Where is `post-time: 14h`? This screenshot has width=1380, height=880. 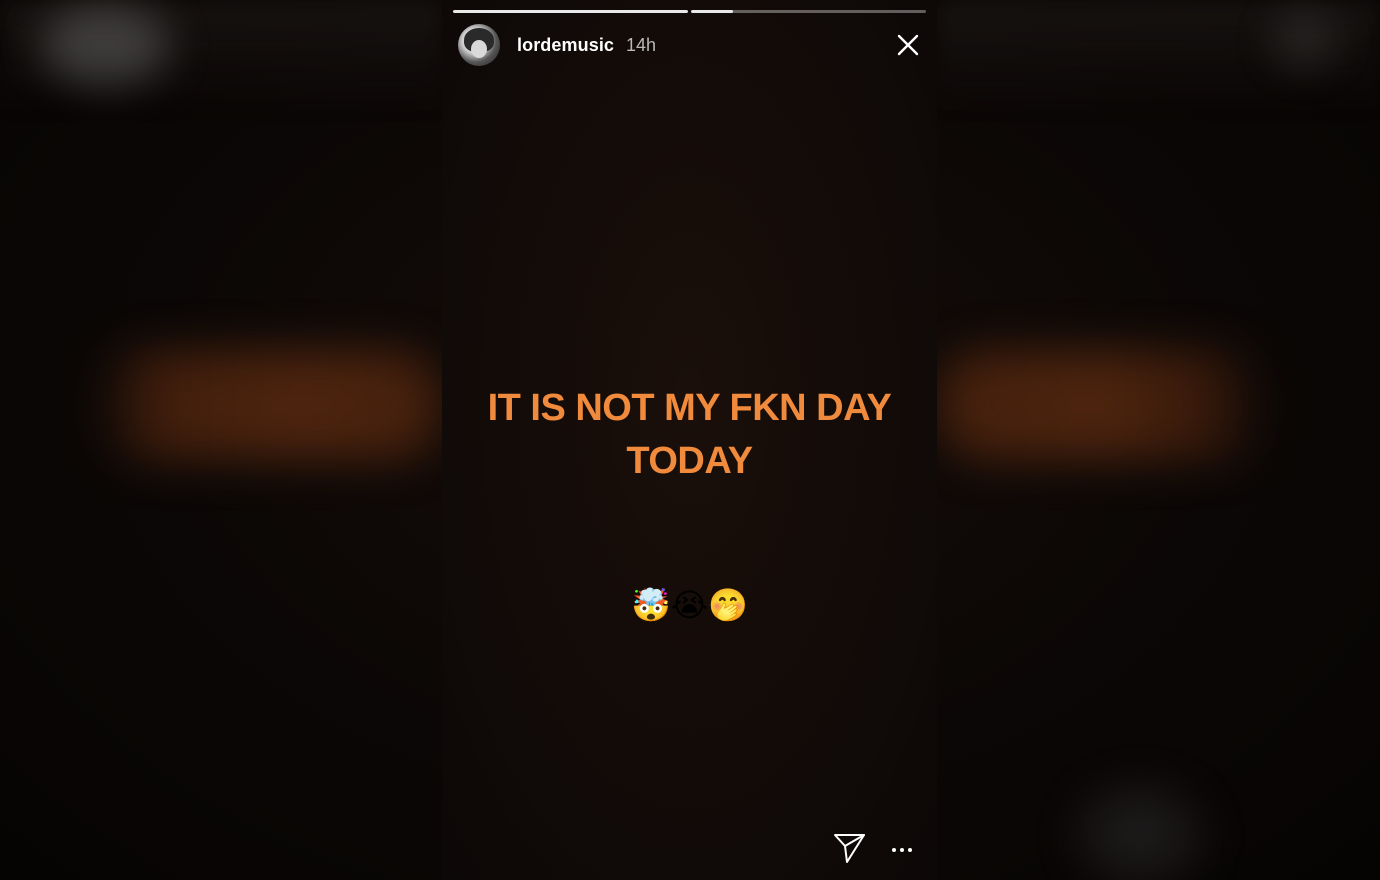 post-time: 14h is located at coordinates (641, 44).